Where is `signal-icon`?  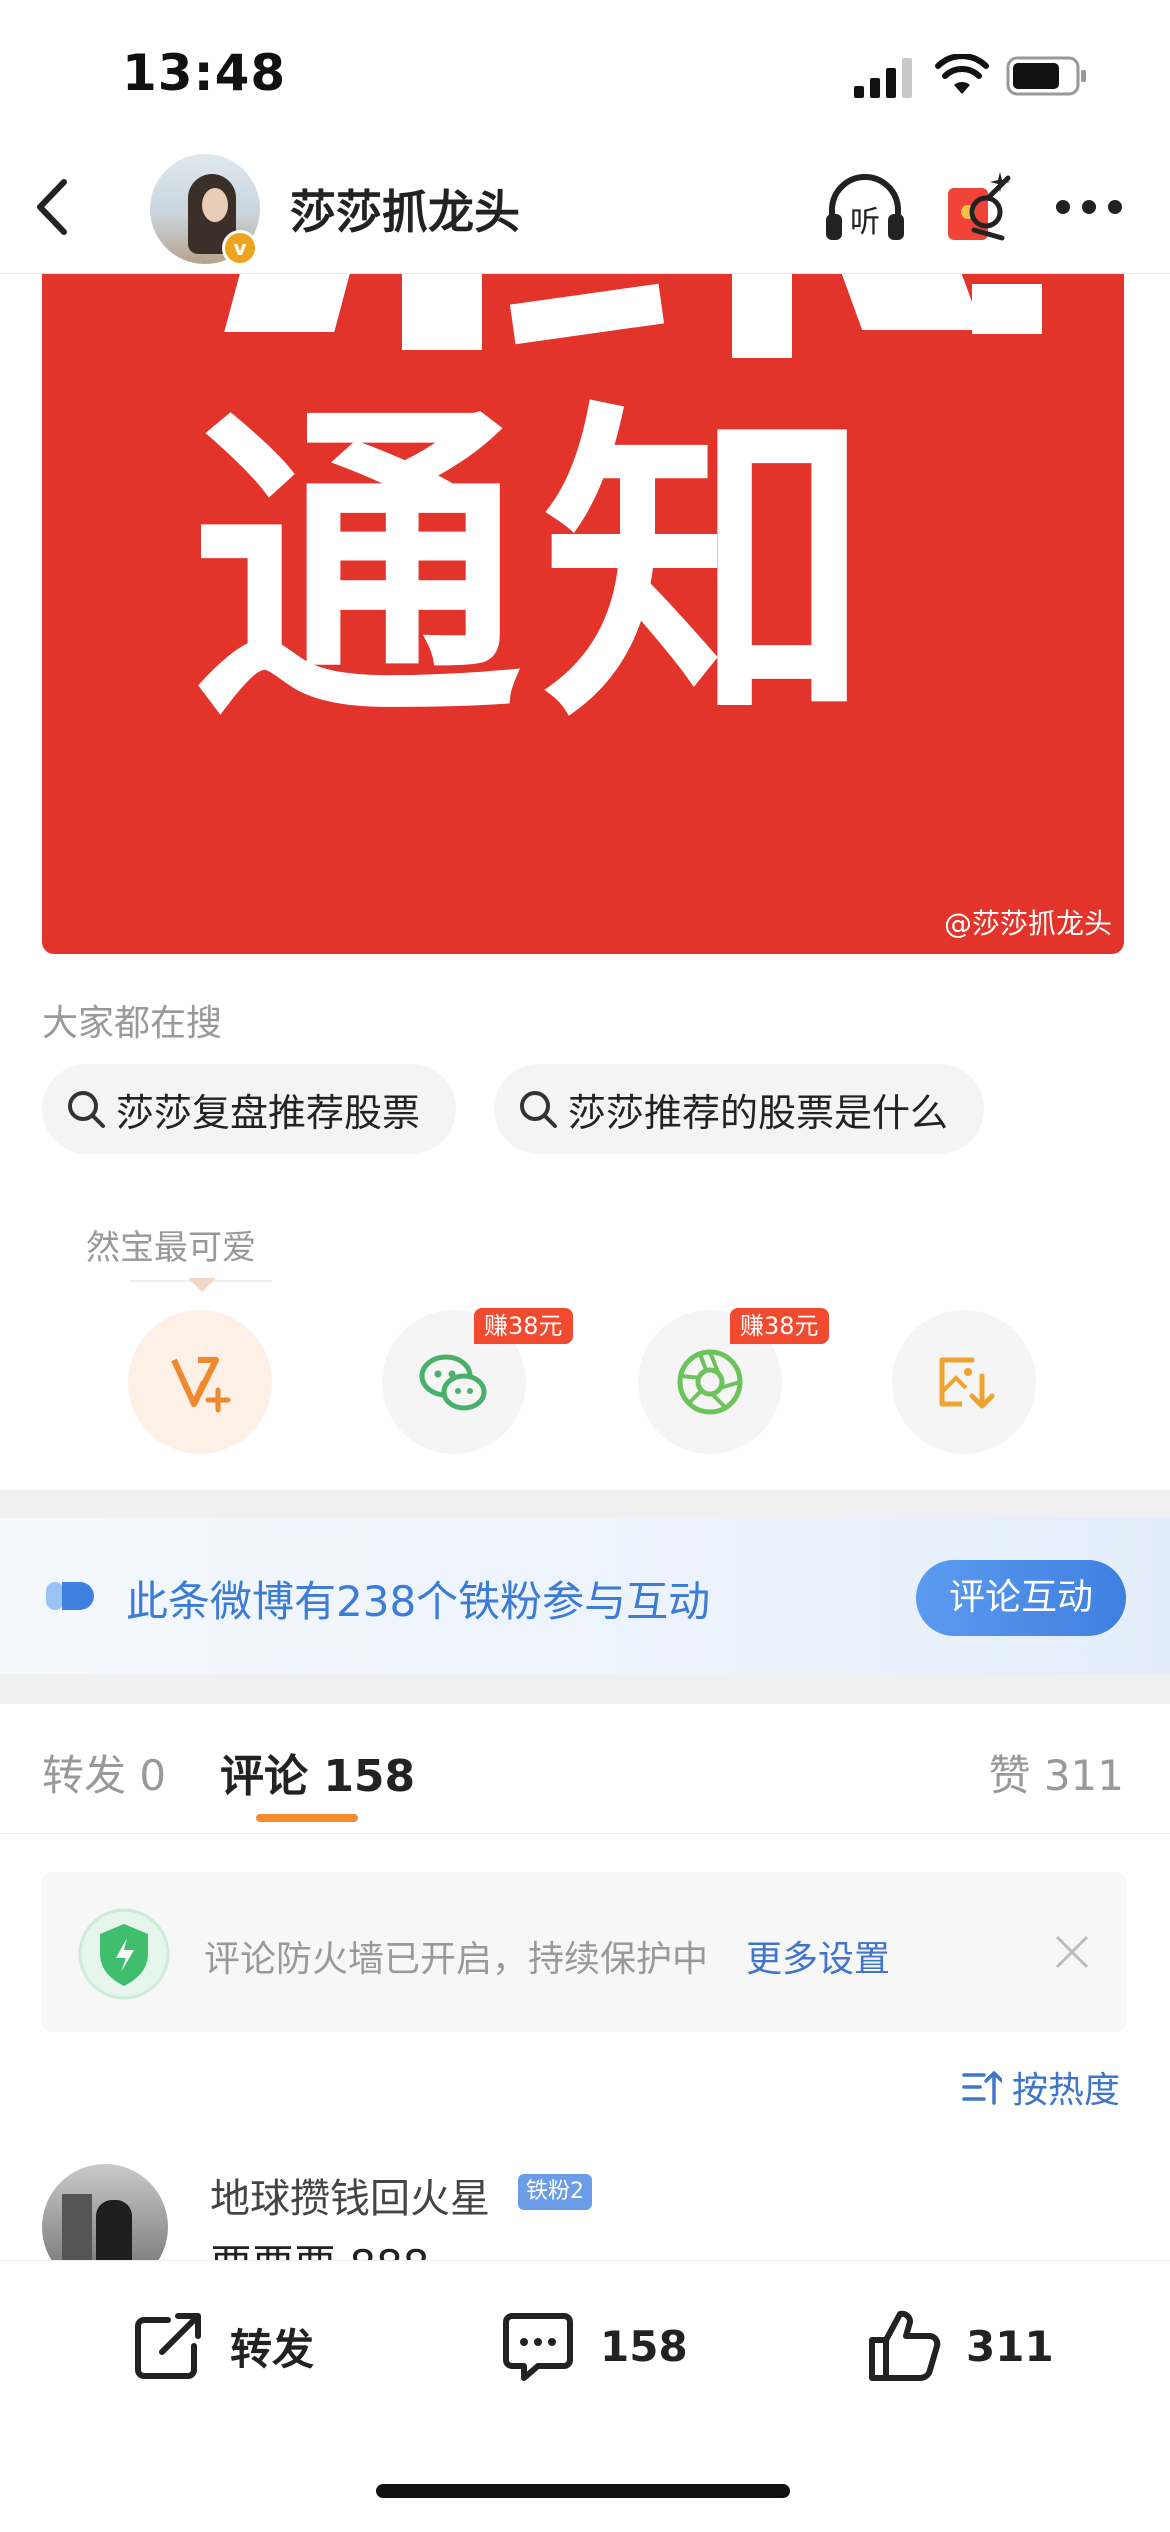
signal-icon is located at coordinates (883, 78).